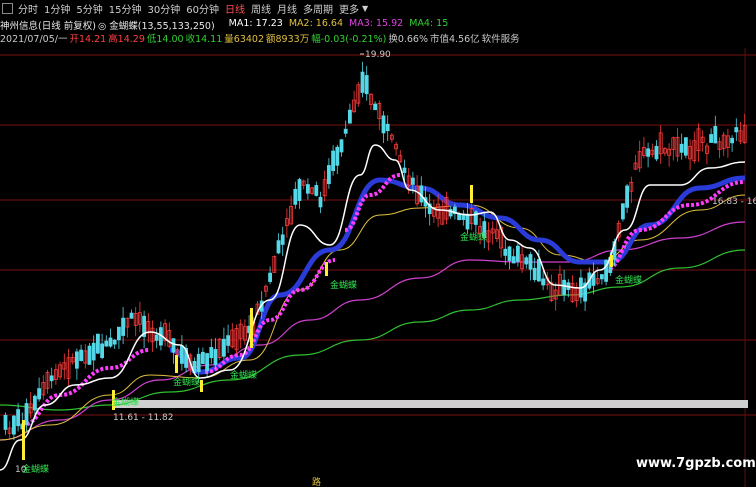 This screenshot has width=756, height=487. Describe the element at coordinates (316, 481) in the screenshot. I see `bottom-tag: 路` at that location.